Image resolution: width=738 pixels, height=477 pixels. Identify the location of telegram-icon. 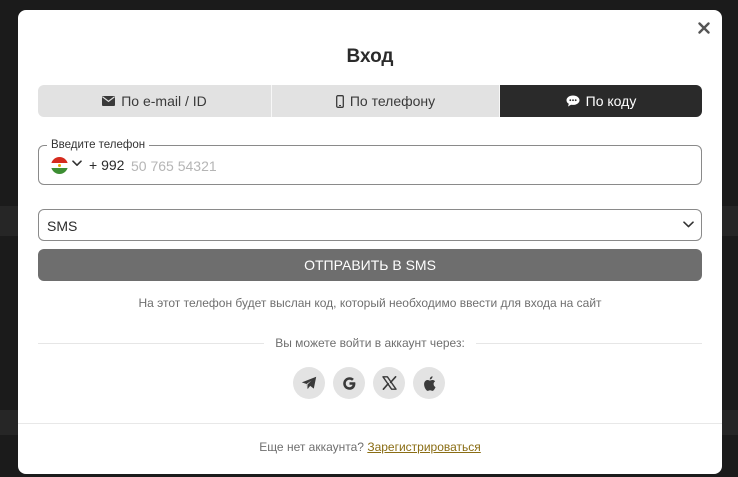
(309, 382).